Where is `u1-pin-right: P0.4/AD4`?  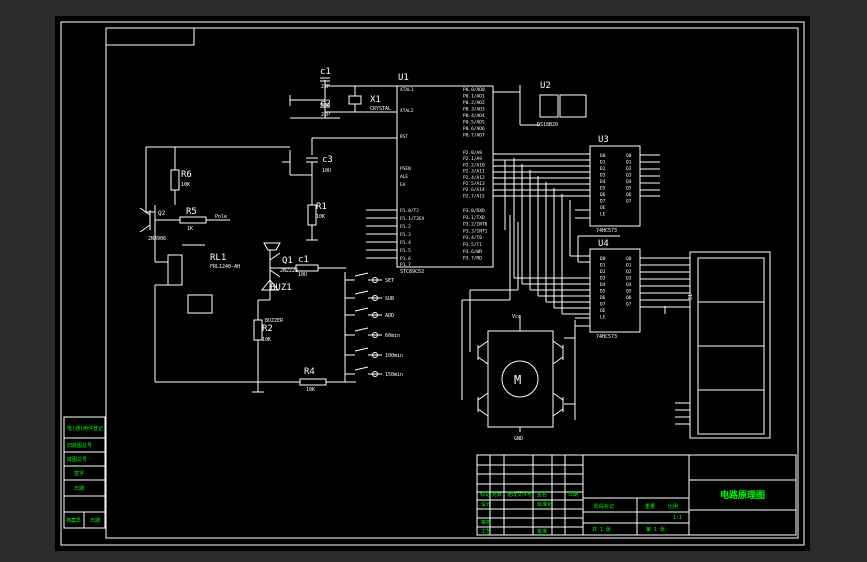 u1-pin-right: P0.4/AD4 is located at coordinates (474, 116).